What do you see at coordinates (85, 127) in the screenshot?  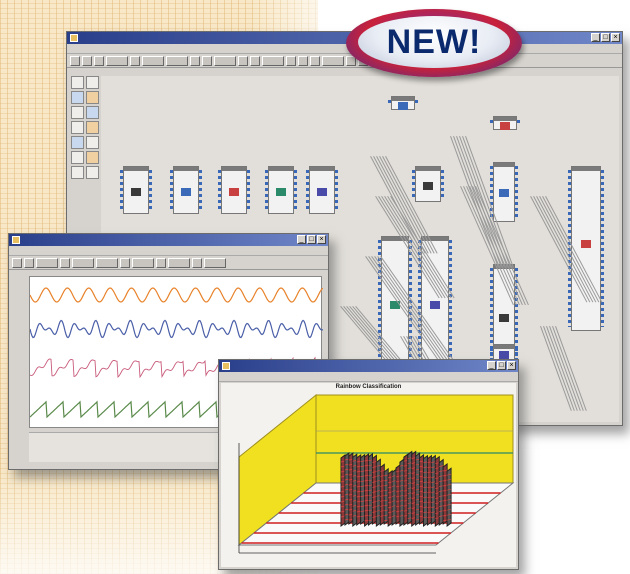 I see `component-palette` at bounding box center [85, 127].